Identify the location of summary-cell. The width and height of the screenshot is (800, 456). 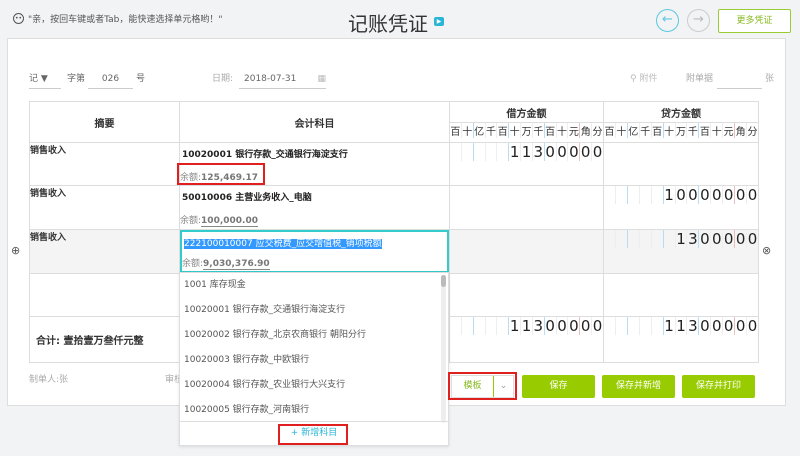
(104, 295).